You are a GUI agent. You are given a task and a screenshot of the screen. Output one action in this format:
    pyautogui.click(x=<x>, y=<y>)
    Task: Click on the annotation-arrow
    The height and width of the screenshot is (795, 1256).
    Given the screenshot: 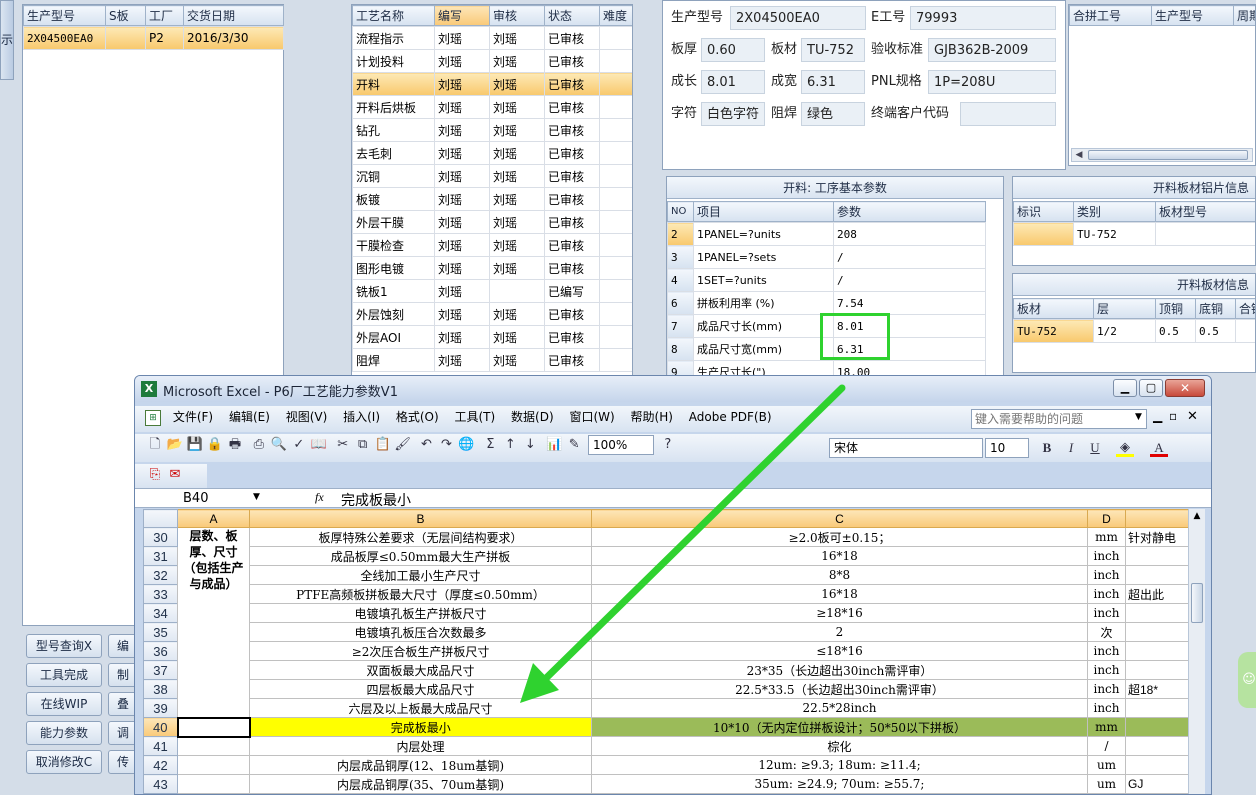 What is the action you would take?
    pyautogui.click(x=683, y=543)
    